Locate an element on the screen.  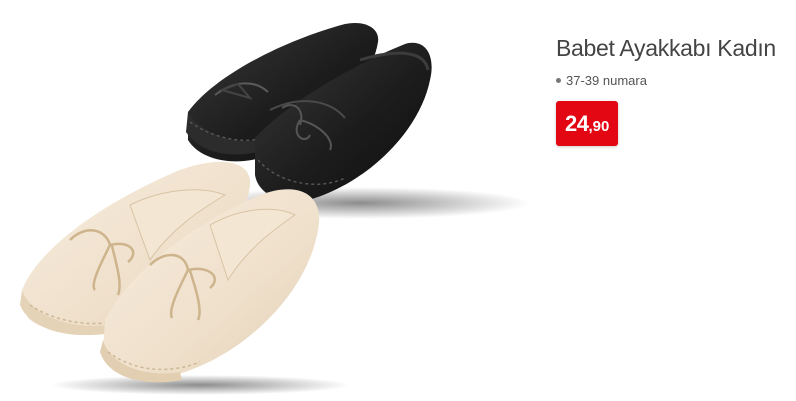
product-title: Babet Ayakkabı Kadın is located at coordinates (666, 48).